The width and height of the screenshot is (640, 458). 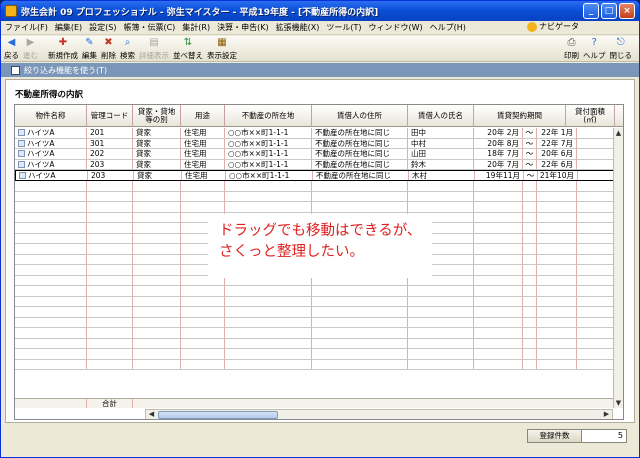 I want to click on close-window-button: ×, so click(x=627, y=11).